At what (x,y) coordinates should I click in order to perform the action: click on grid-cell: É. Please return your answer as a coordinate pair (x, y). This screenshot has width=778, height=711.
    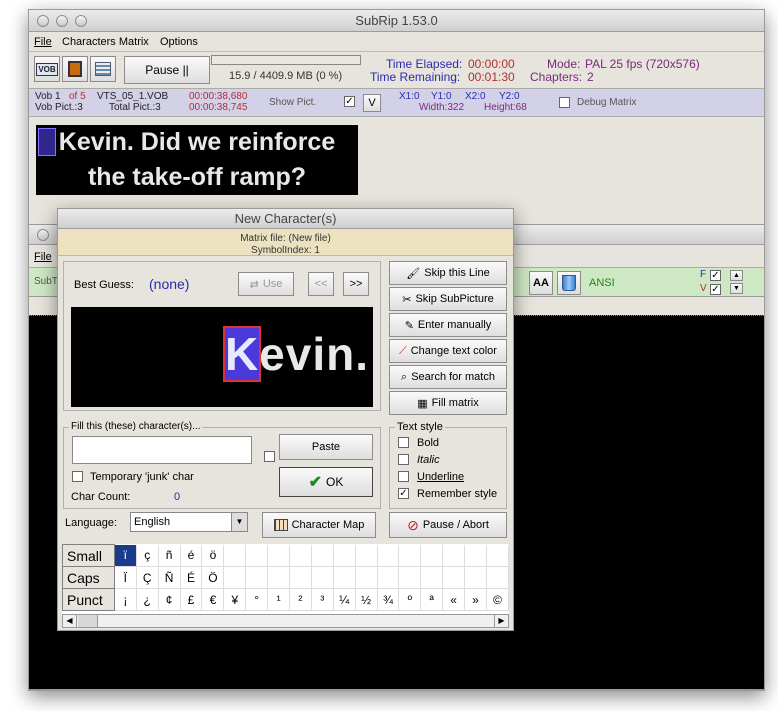
    Looking at the image, I should click on (191, 577).